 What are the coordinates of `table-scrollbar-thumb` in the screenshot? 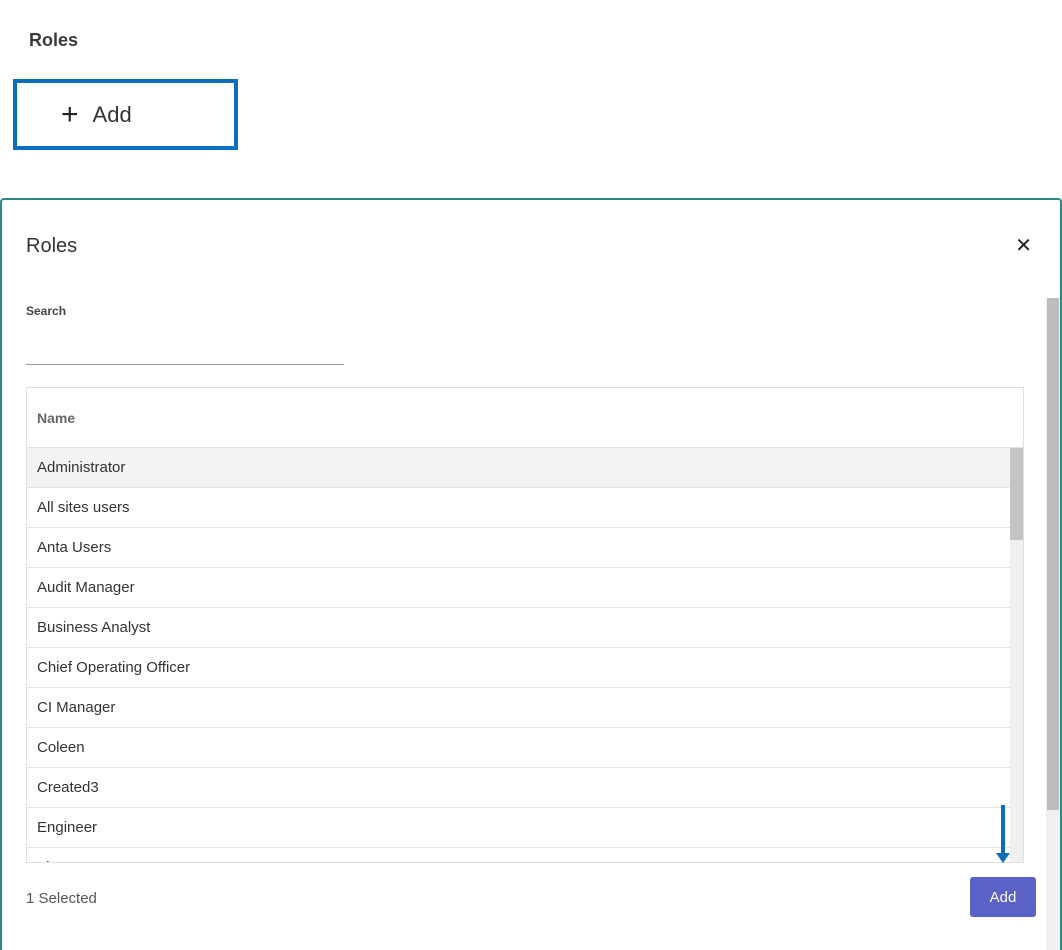 It's located at (1016, 494).